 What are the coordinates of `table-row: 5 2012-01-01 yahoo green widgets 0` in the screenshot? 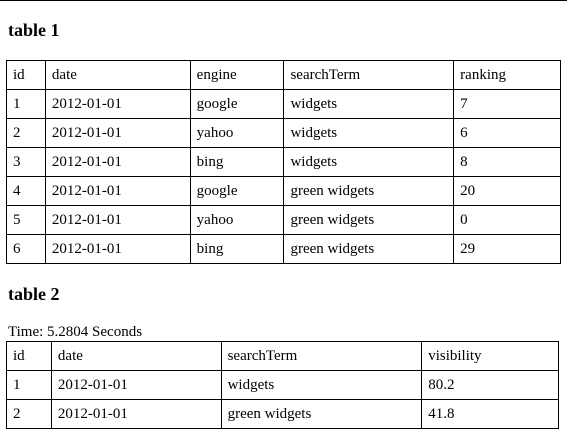 It's located at (283, 220).